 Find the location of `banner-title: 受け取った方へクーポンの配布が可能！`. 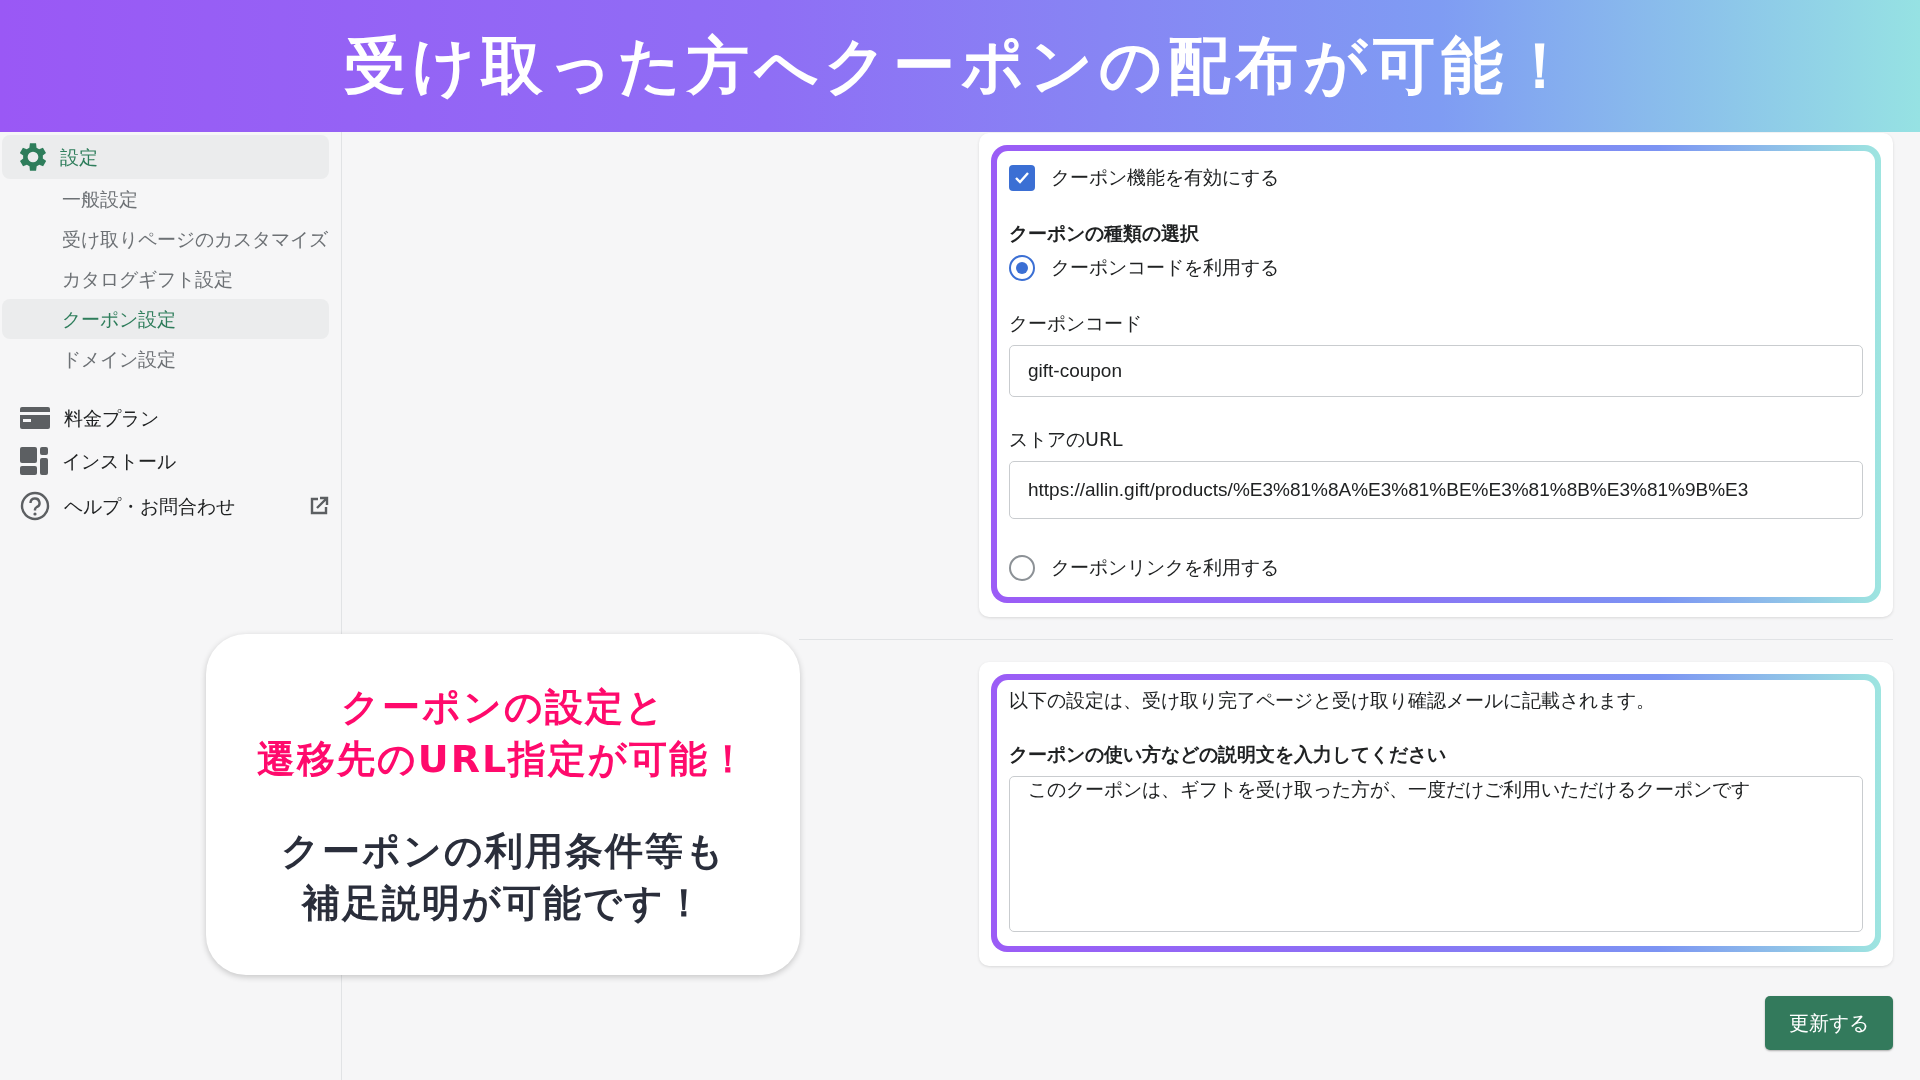

banner-title: 受け取った方へクーポンの配布が可能！ is located at coordinates (960, 66).